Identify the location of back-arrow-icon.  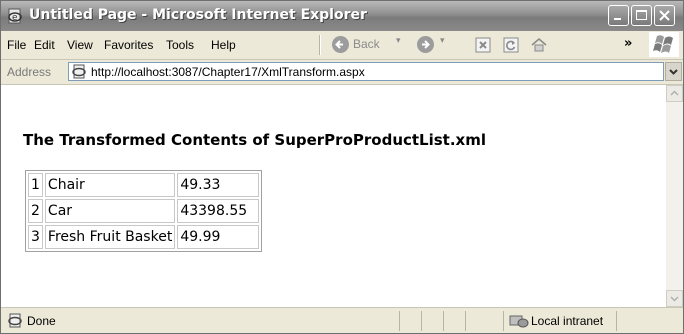
(340, 44).